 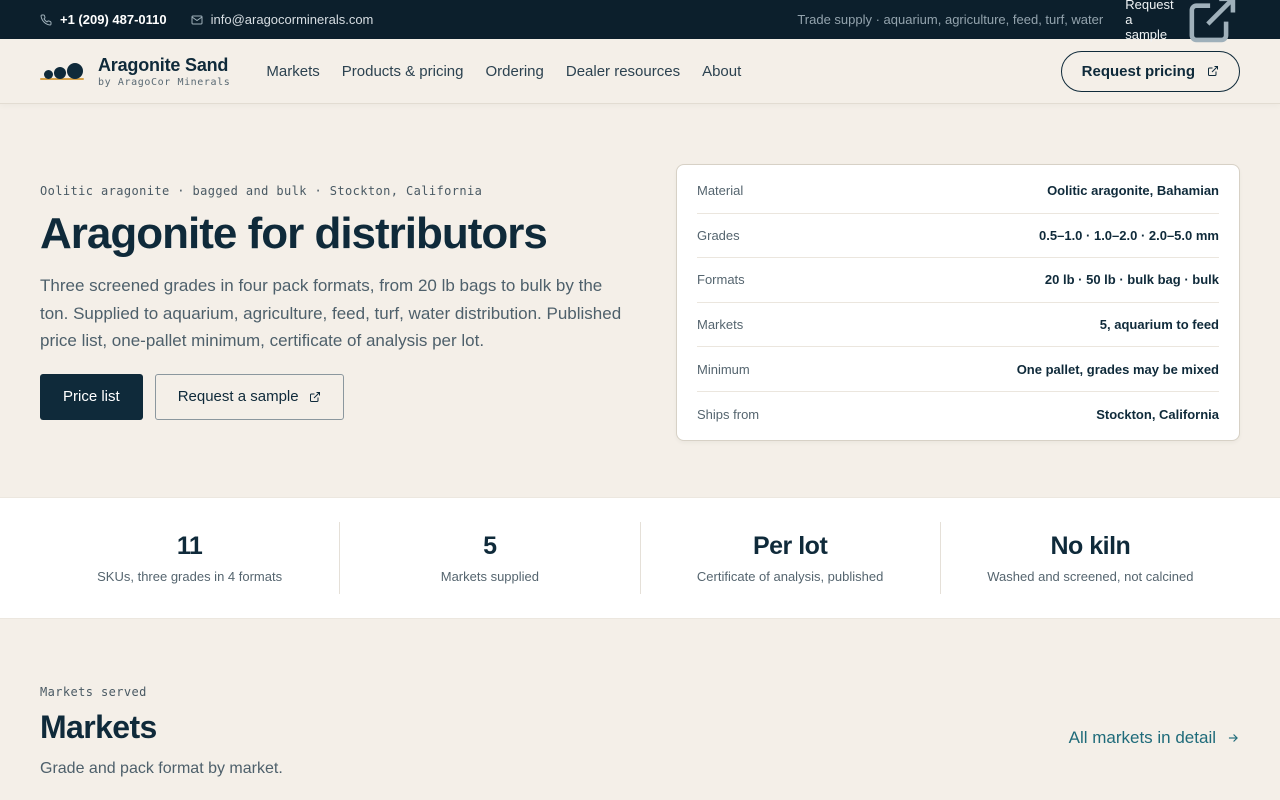 I want to click on email-address: info@aragocorminerals.com, so click(x=292, y=19).